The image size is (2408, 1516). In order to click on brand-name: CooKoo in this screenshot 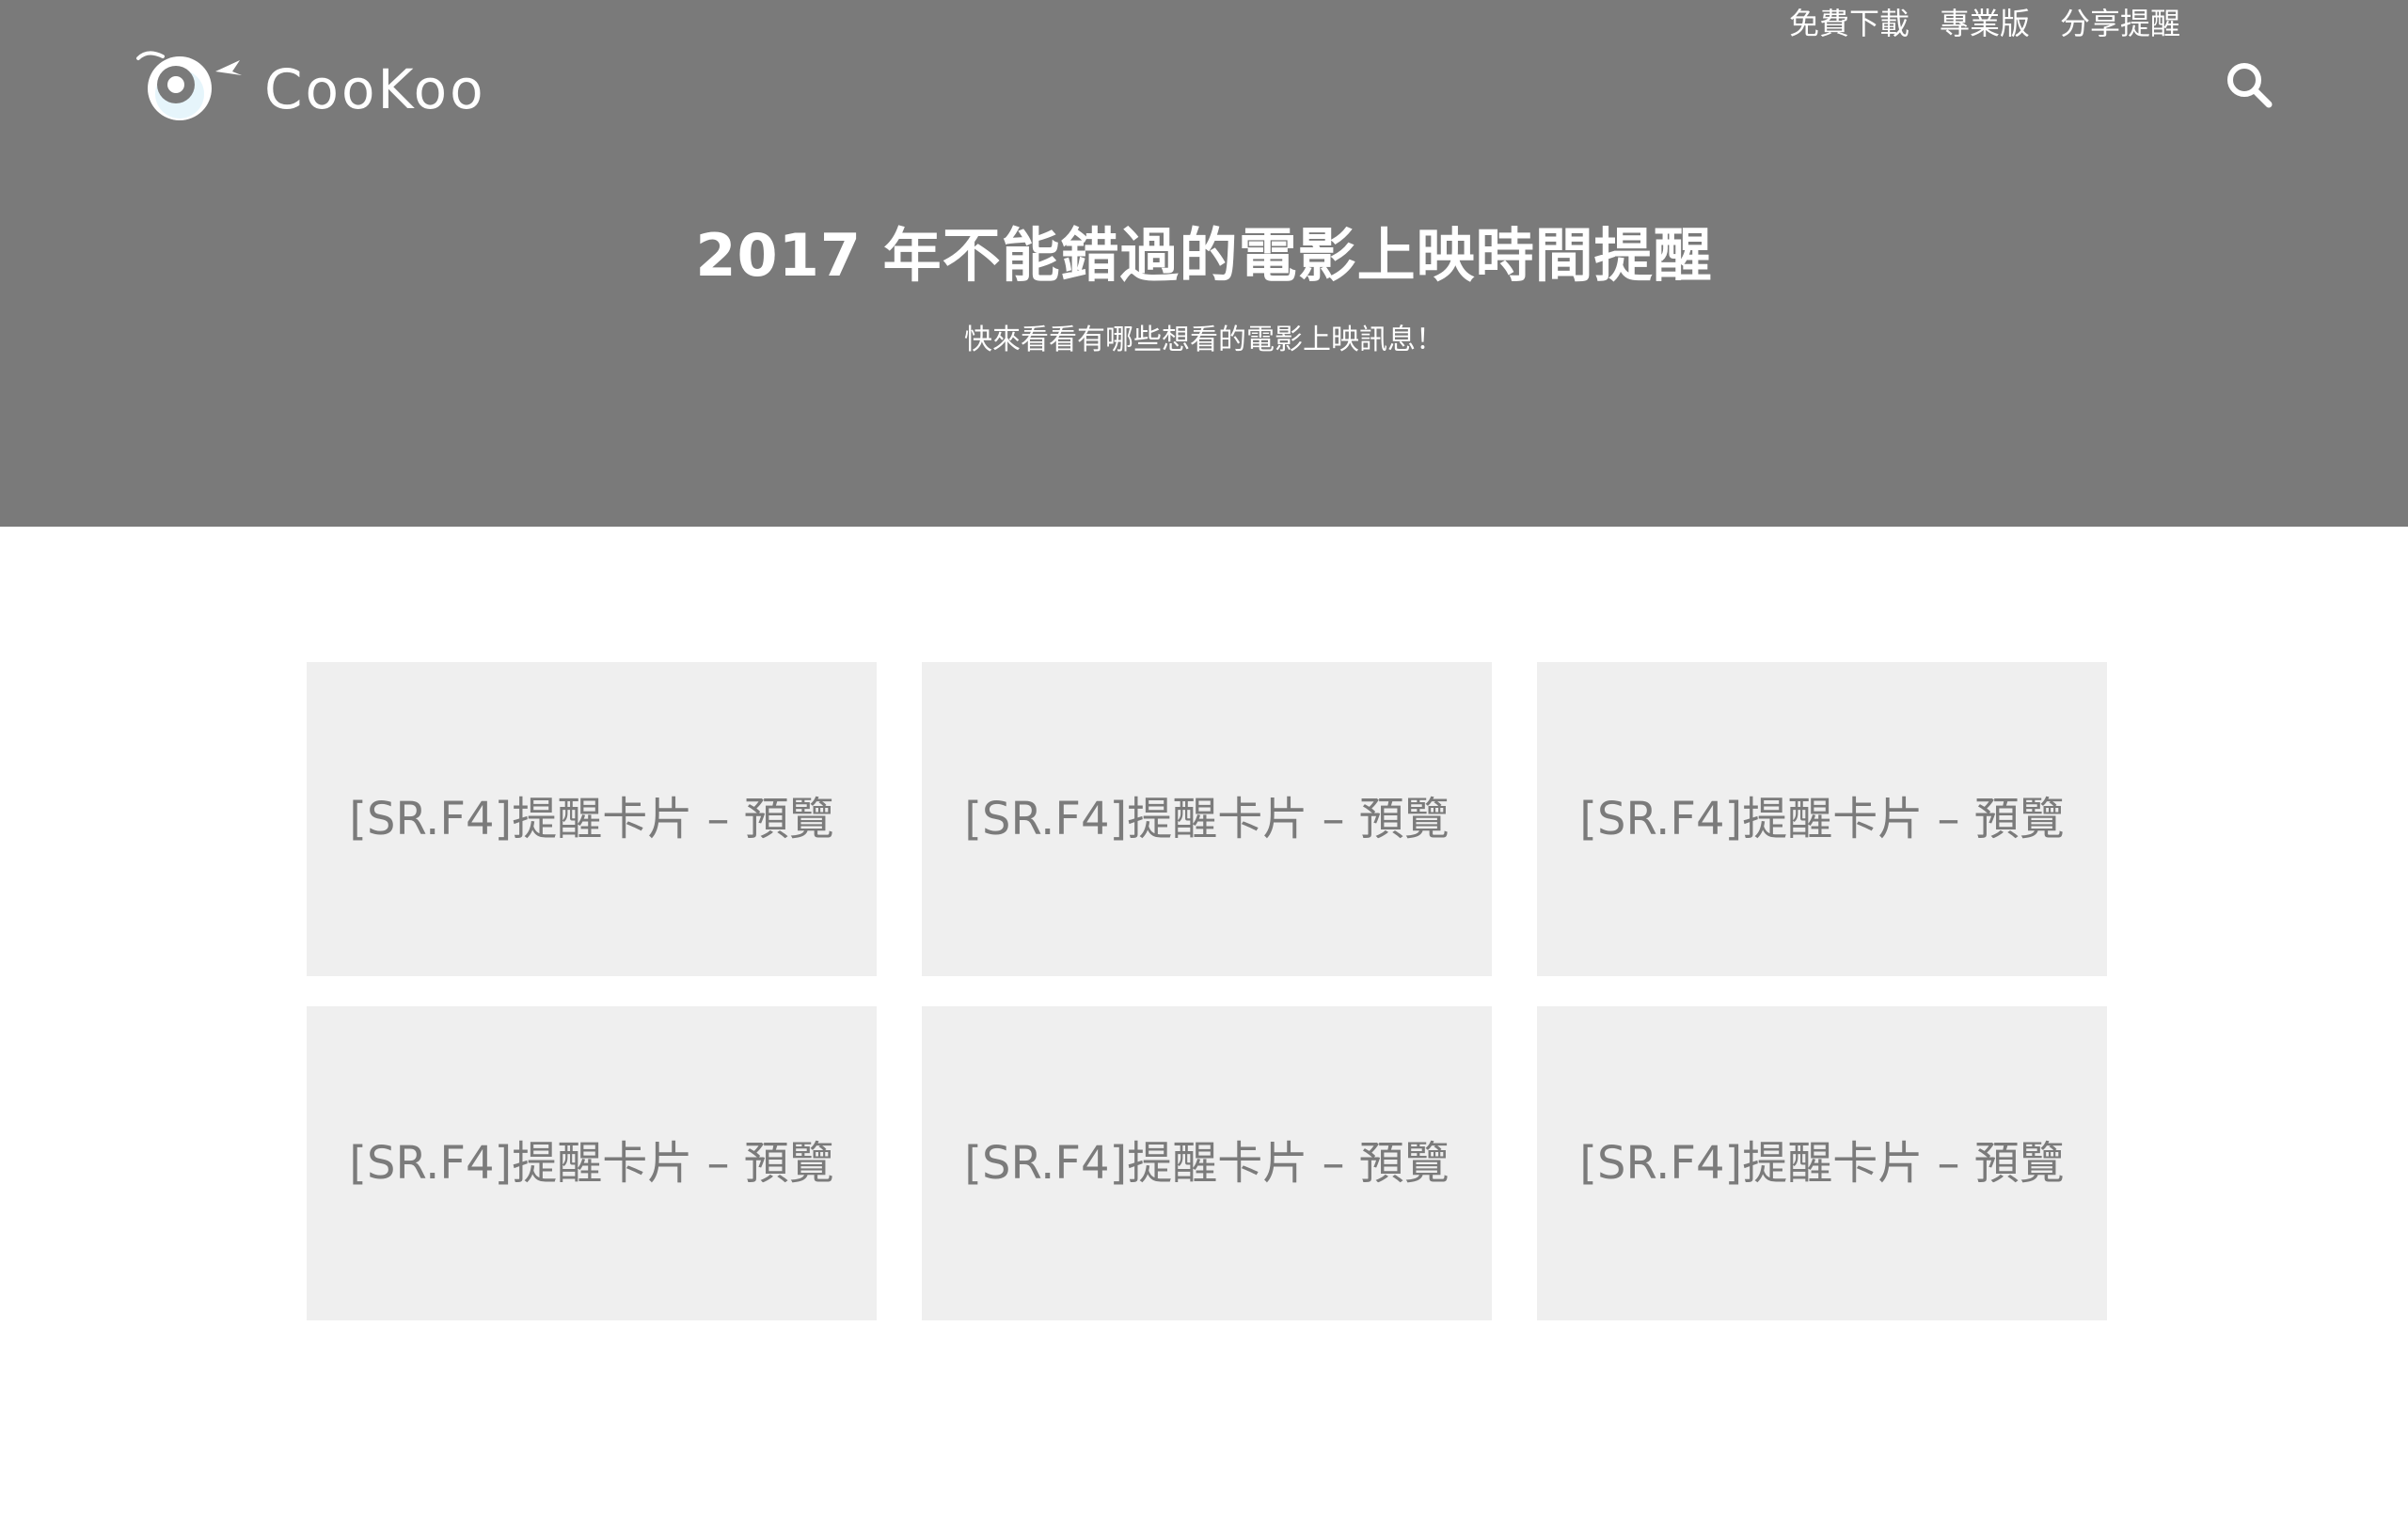, I will do `click(375, 89)`.